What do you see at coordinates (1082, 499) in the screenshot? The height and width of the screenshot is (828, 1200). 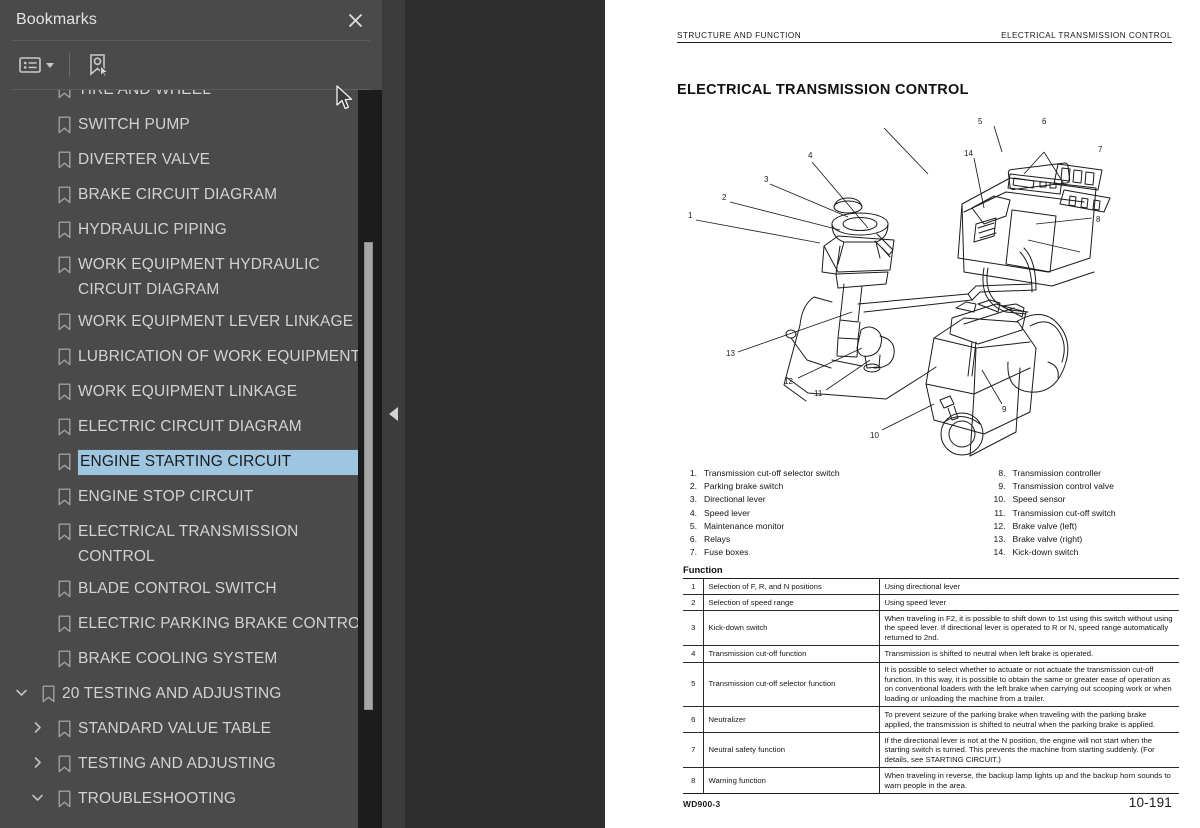 I see `part-legend-item: 10. Speed sensor` at bounding box center [1082, 499].